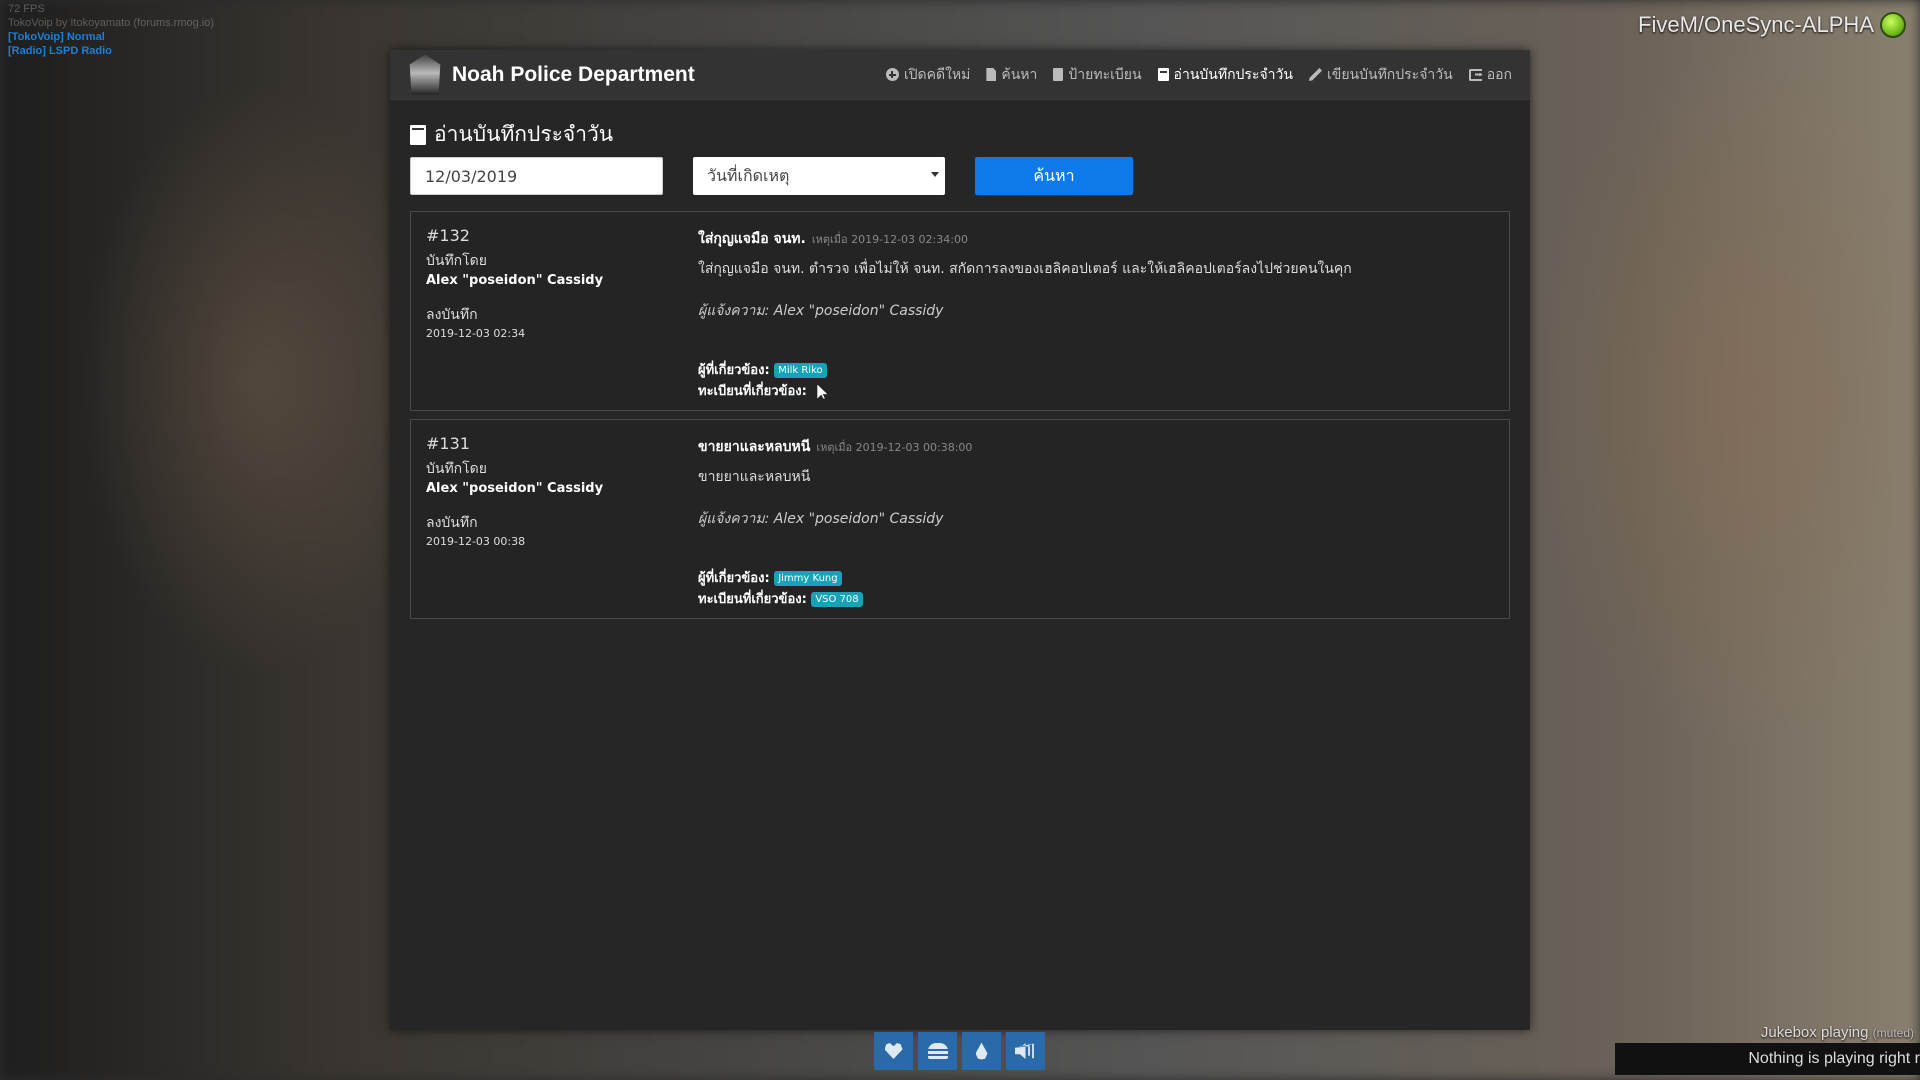 This screenshot has height=1080, width=1920. Describe the element at coordinates (425, 74) in the screenshot. I see `police-badge-icon` at that location.